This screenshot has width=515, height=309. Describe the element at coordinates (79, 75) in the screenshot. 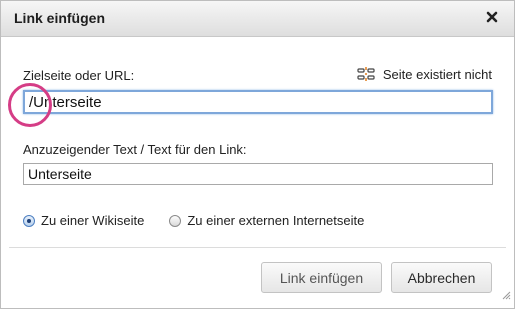

I see `target-label: Zielseite oder URL:` at that location.